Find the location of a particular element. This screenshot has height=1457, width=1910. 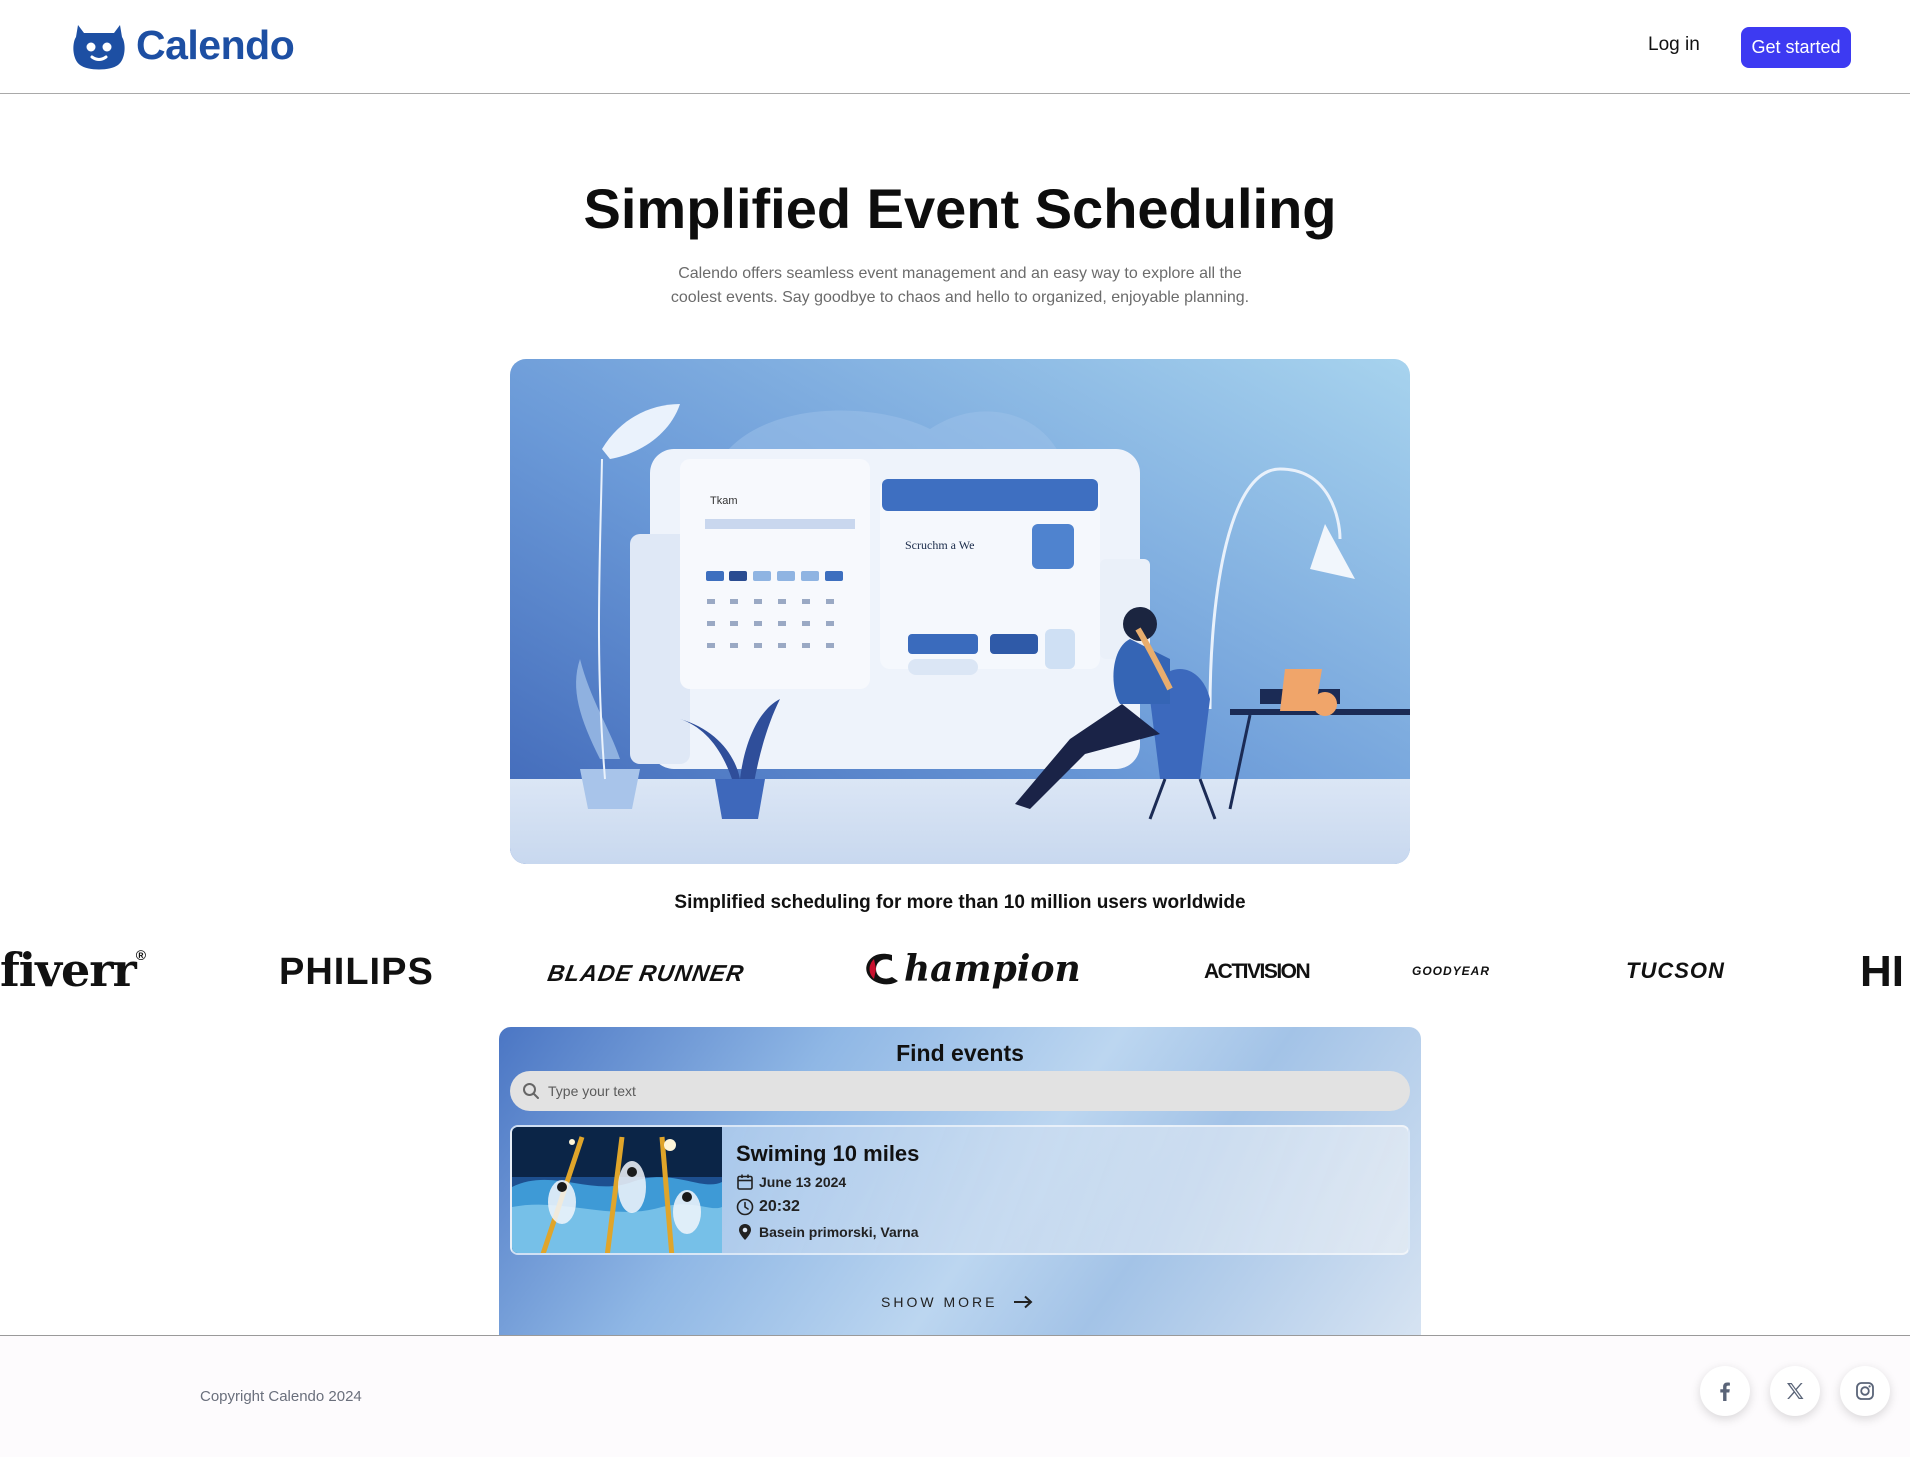

clock-icon is located at coordinates (745, 1207).